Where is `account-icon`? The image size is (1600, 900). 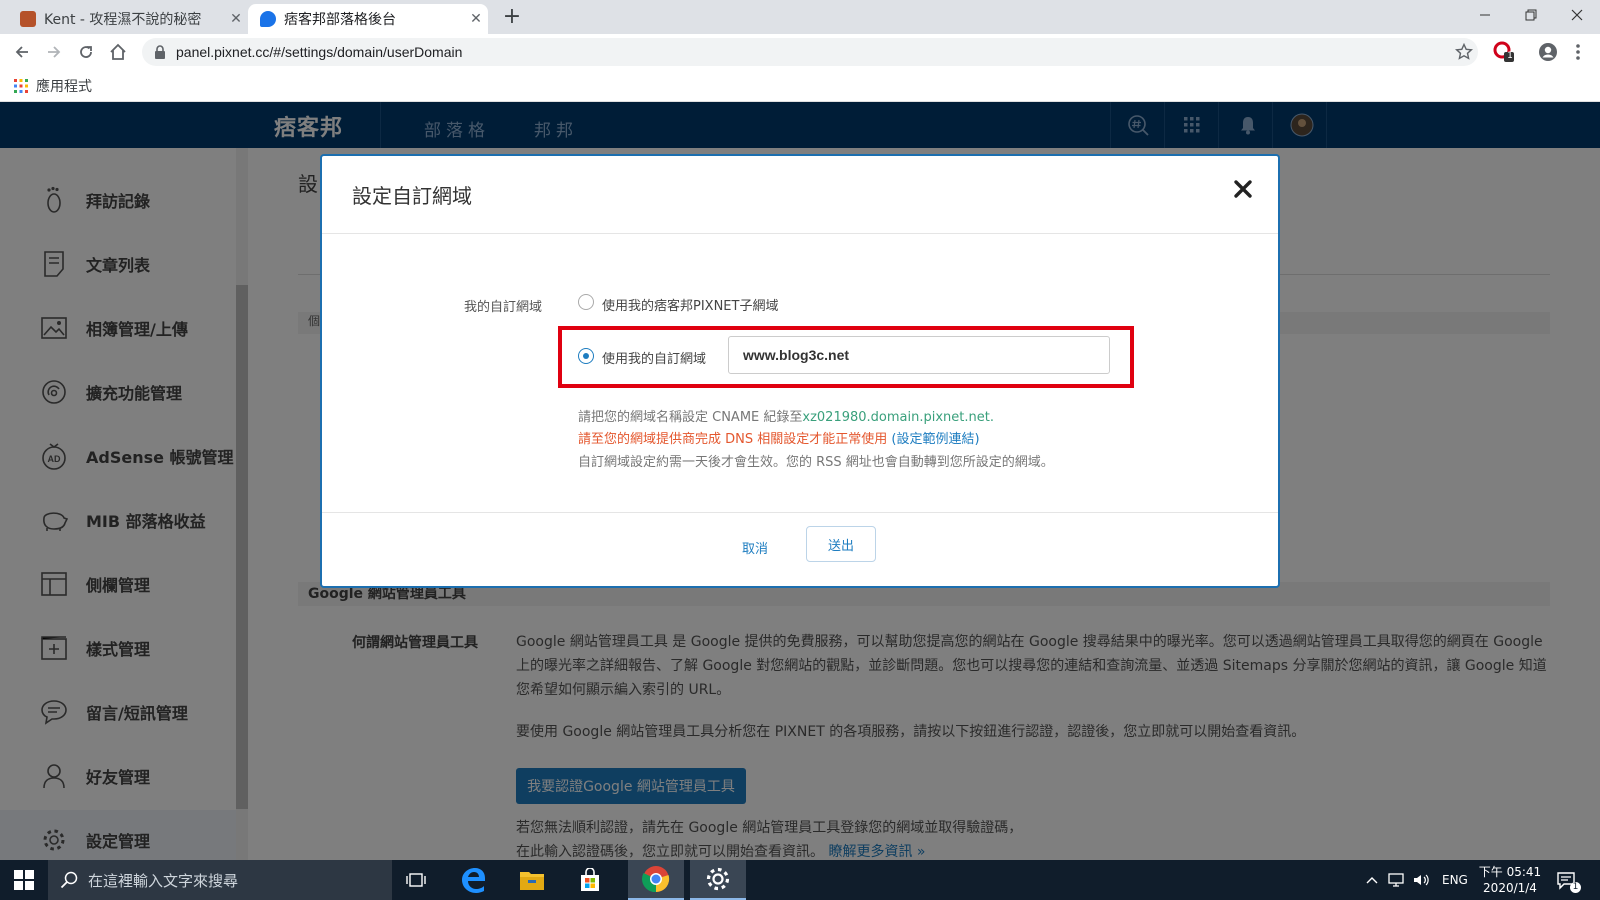 account-icon is located at coordinates (1548, 52).